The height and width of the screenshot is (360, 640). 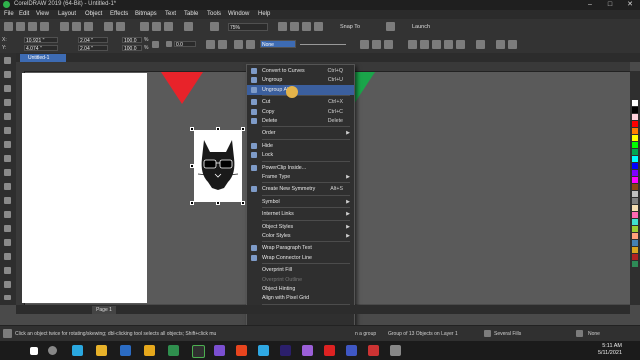 I want to click on save-icon, so click(x=32, y=26).